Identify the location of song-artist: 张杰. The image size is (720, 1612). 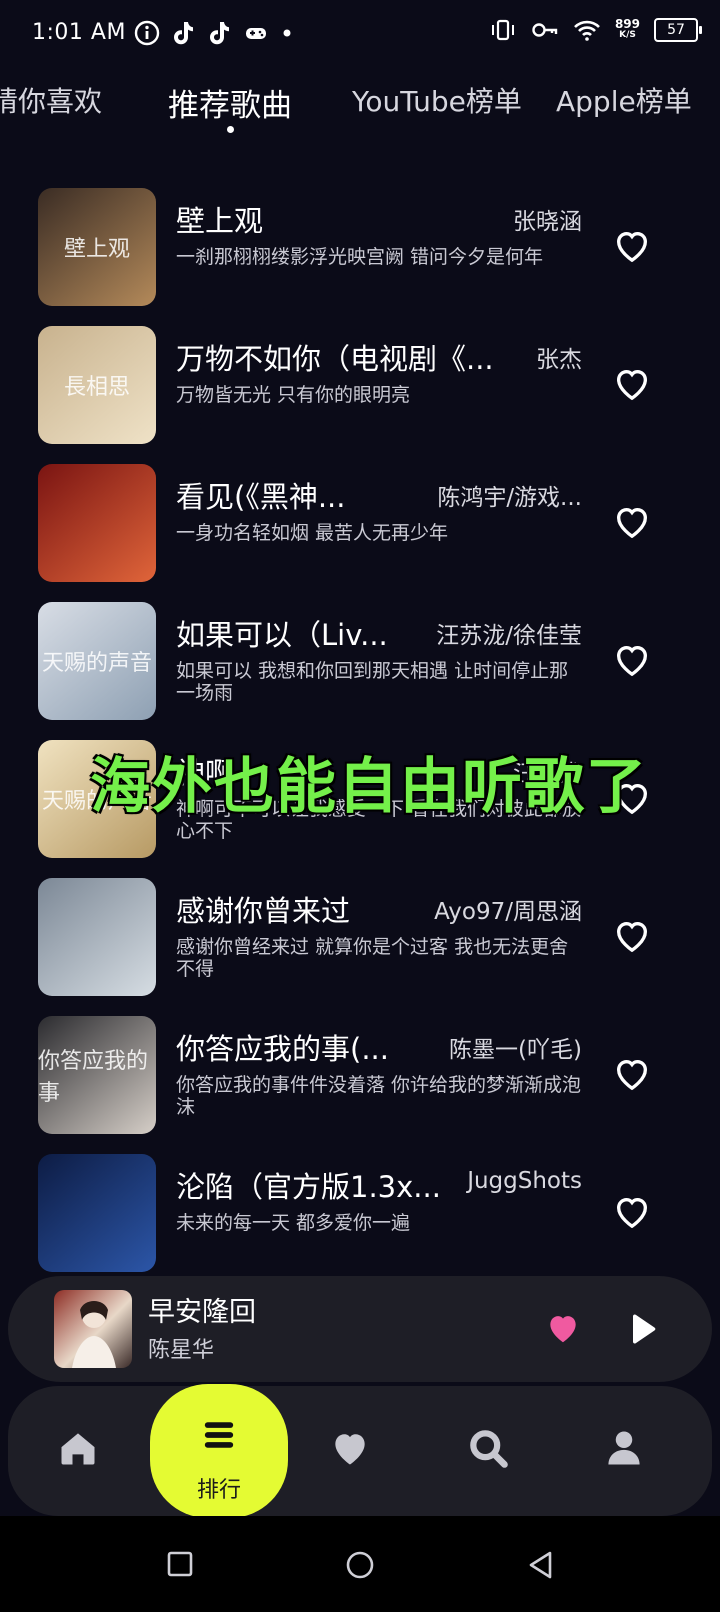
(559, 360).